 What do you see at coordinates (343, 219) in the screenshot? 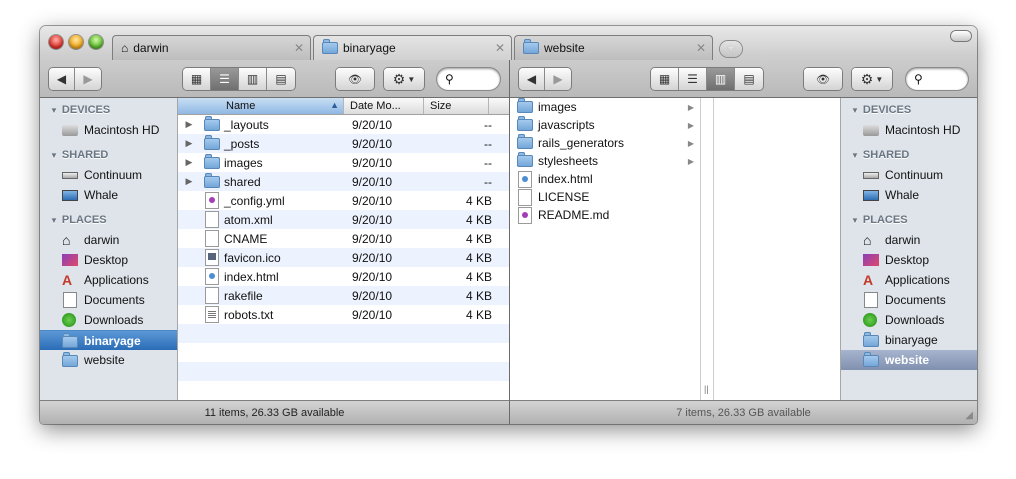
I see `table-row: atom.xml 9/20/10 4 KB` at bounding box center [343, 219].